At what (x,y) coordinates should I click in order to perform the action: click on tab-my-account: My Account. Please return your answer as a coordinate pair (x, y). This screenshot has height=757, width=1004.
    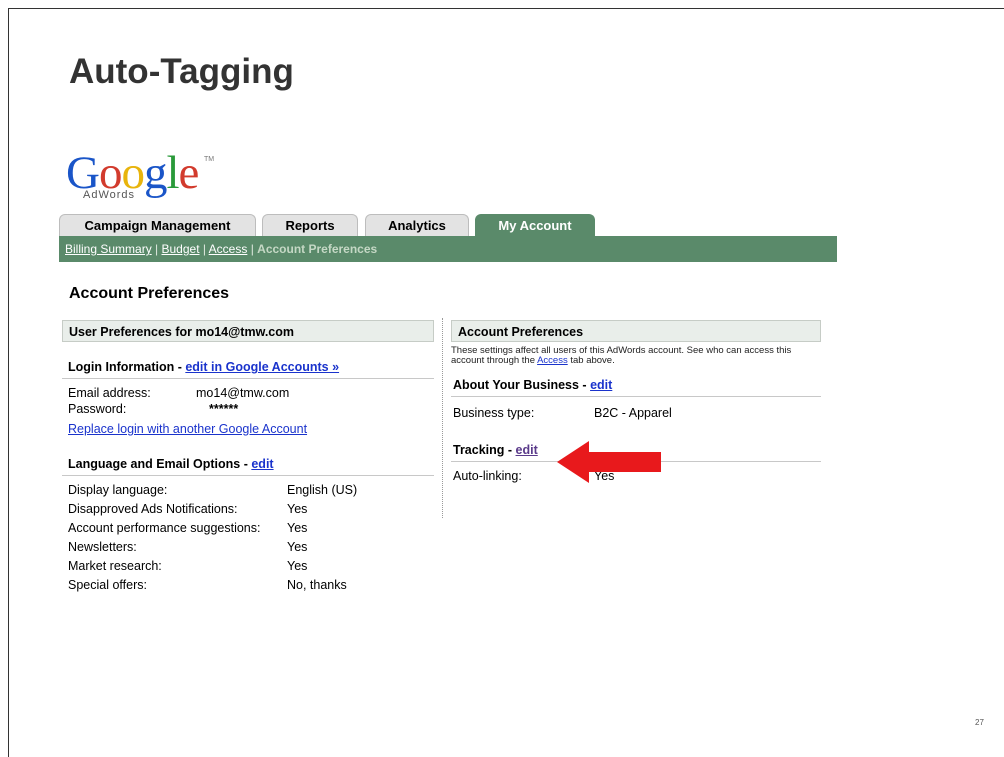
    Looking at the image, I should click on (535, 225).